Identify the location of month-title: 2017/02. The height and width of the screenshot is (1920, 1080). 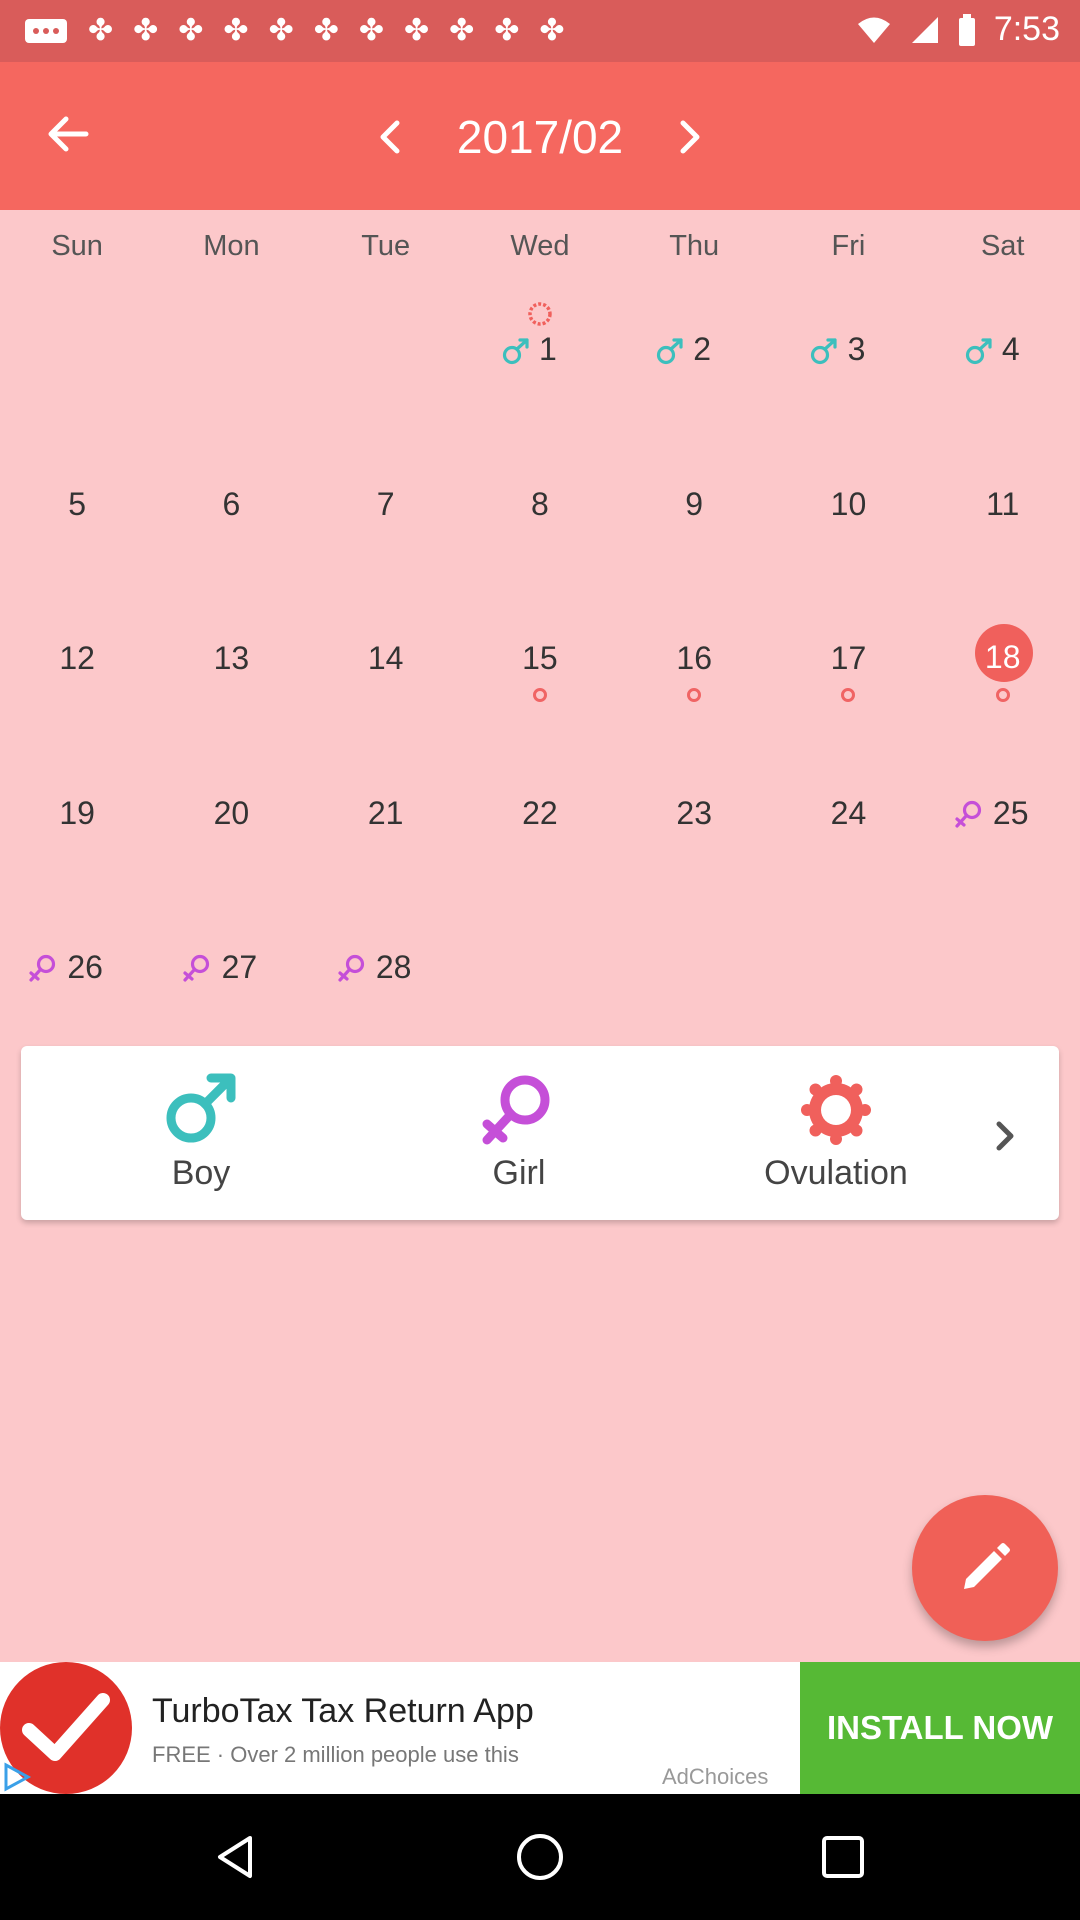
(540, 137).